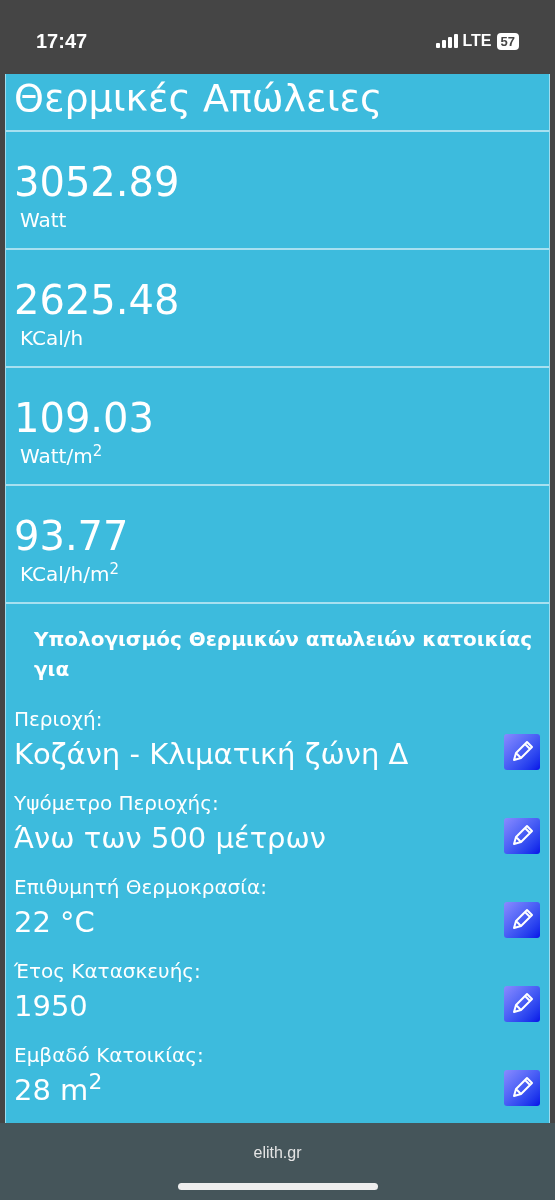  I want to click on field-value: 28 m$^{2}$, so click(58, 1089).